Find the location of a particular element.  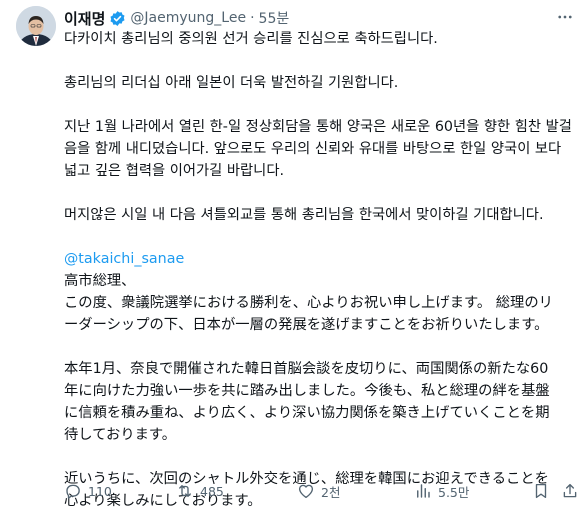

more-options-button is located at coordinates (565, 17).